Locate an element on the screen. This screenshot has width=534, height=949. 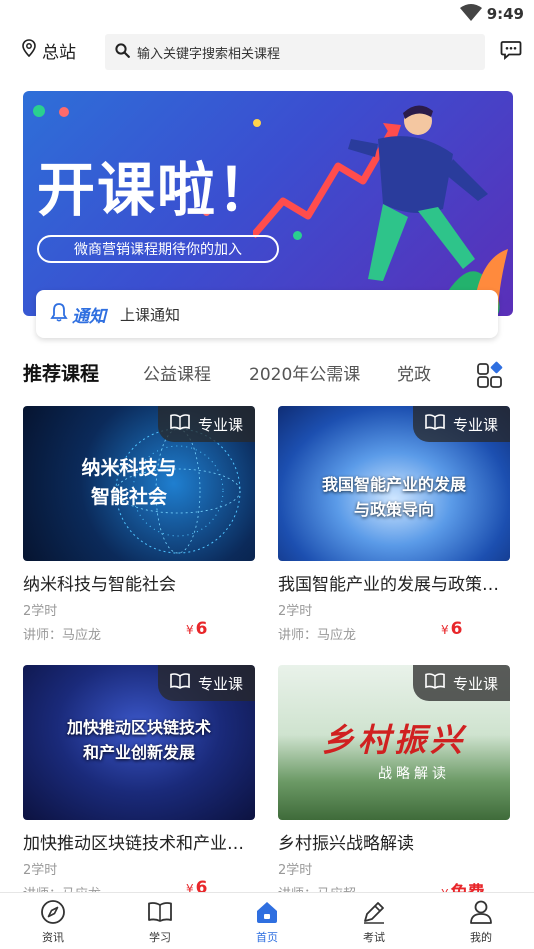
course-thumbnail: 我国智能产业的发展 与政策导向 专业课 is located at coordinates (394, 483).